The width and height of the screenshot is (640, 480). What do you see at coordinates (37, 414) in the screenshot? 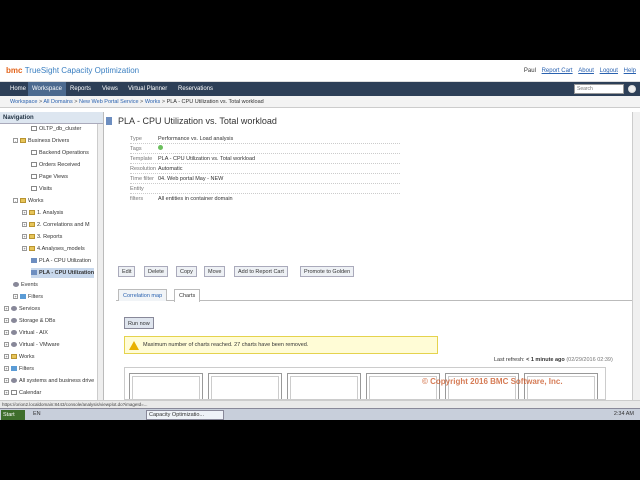
I see `language-indicator: EN` at bounding box center [37, 414].